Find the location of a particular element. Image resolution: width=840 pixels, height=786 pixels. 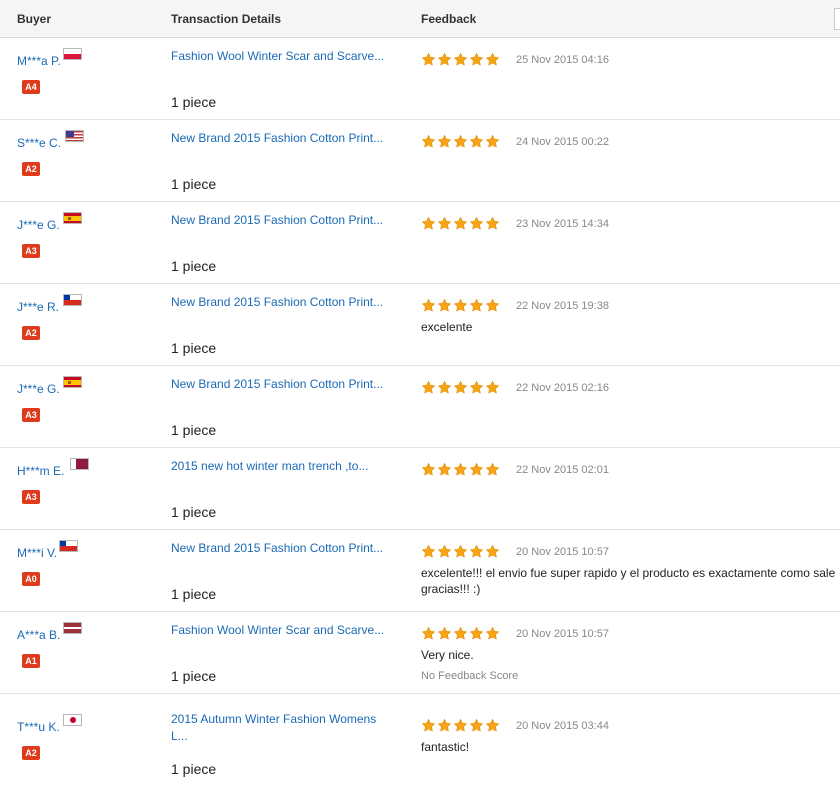

buyer-name-link: J***e R. is located at coordinates (38, 307).